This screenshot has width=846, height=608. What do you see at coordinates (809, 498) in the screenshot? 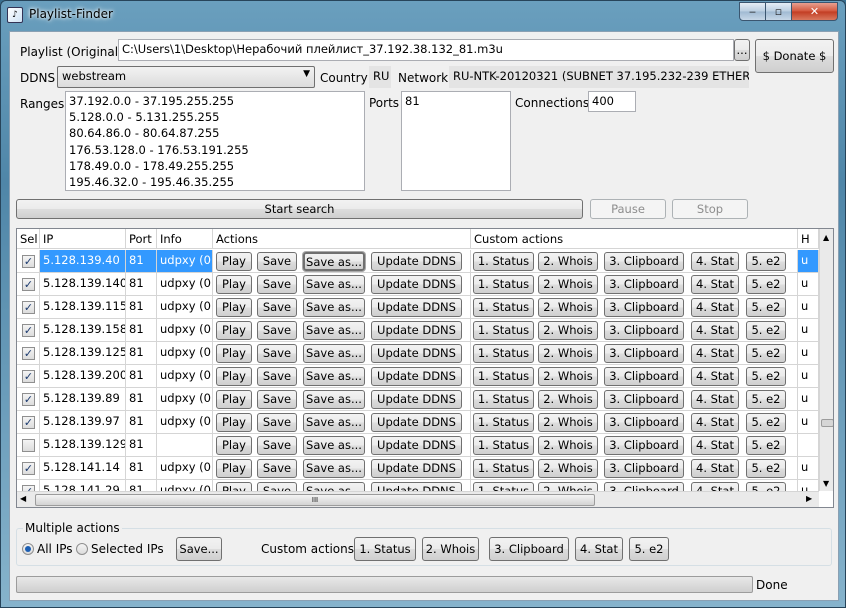
I see `scroll-right-icon: ▶` at bounding box center [809, 498].